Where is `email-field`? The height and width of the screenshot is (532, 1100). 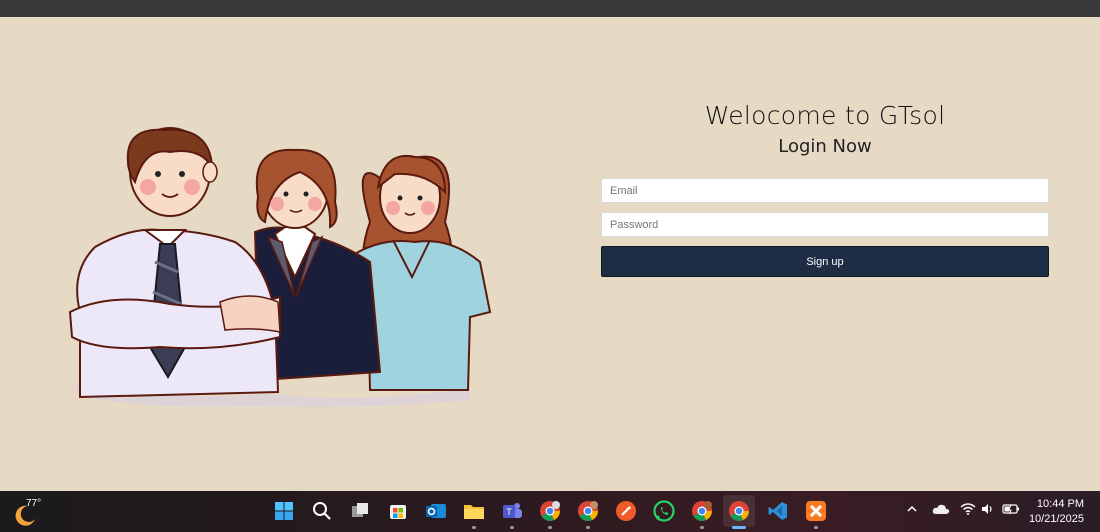 email-field is located at coordinates (825, 190).